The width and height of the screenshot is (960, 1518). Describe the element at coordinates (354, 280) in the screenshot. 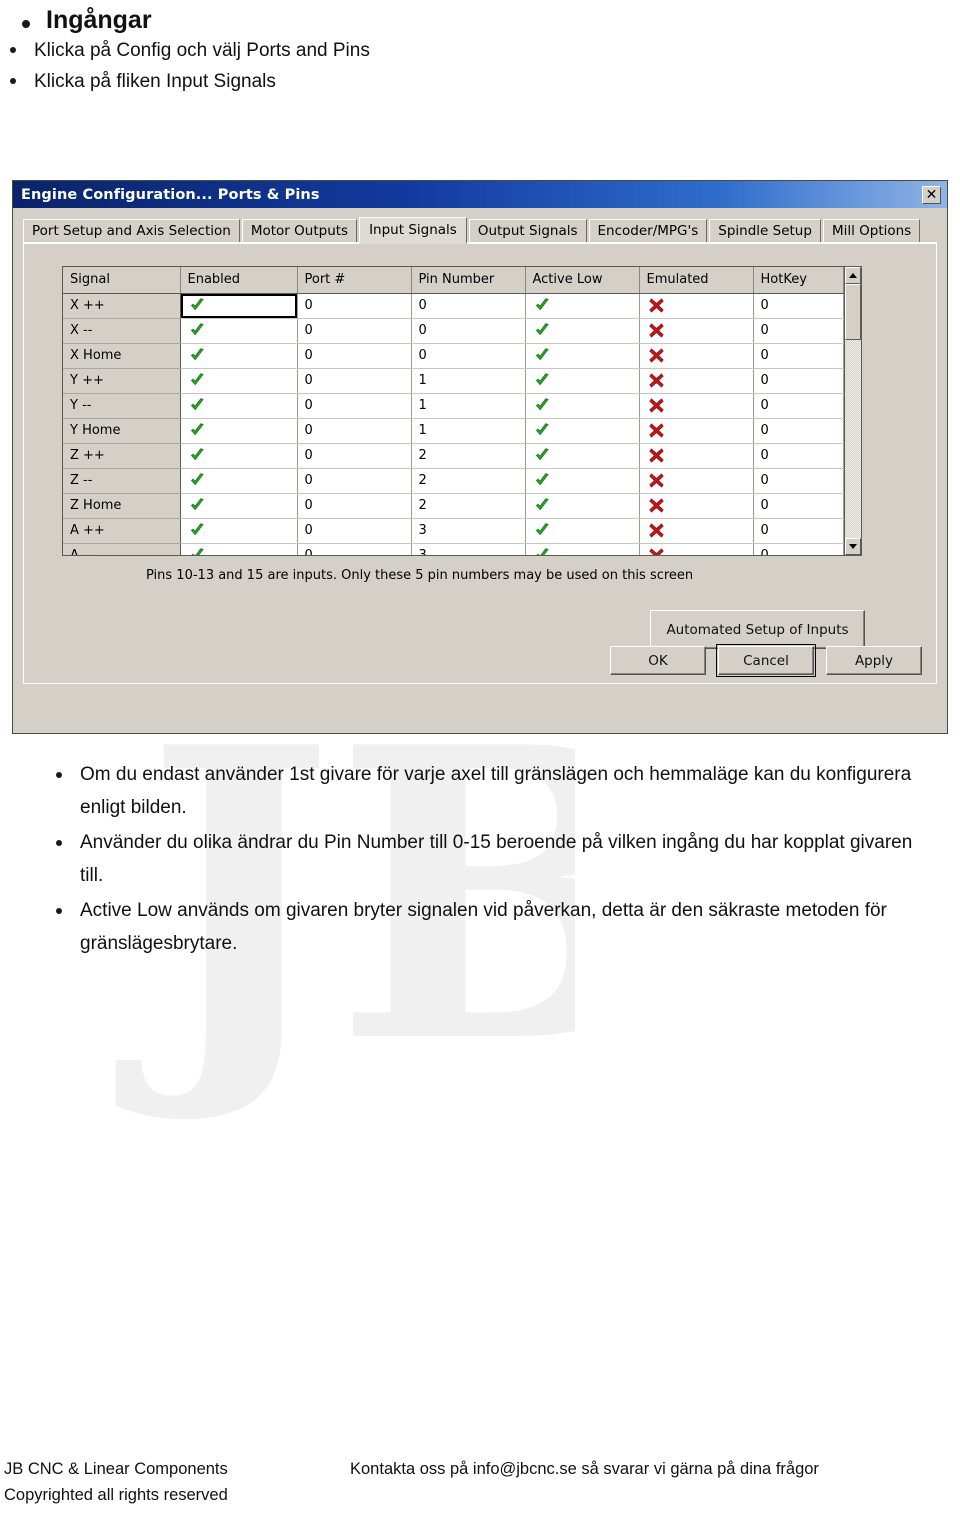

I see `column-header-port: Port #` at that location.